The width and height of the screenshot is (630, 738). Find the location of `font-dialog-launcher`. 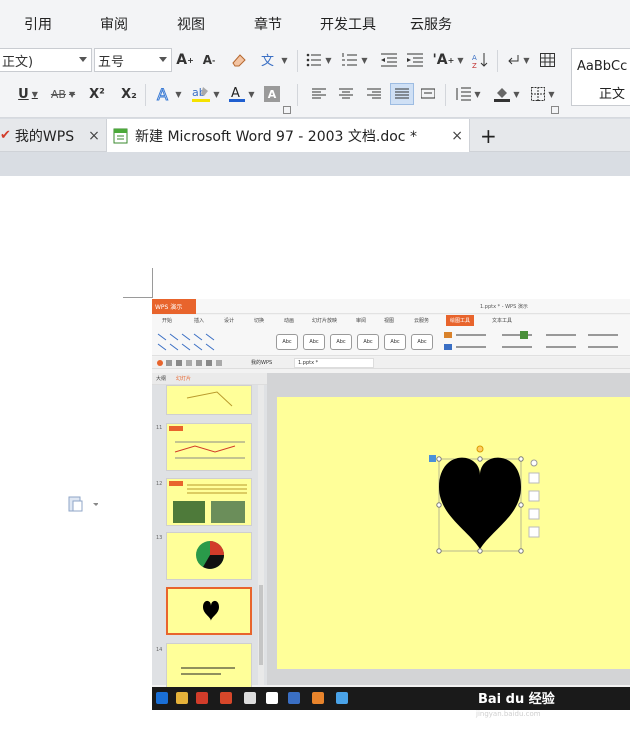

font-dialog-launcher is located at coordinates (287, 110).